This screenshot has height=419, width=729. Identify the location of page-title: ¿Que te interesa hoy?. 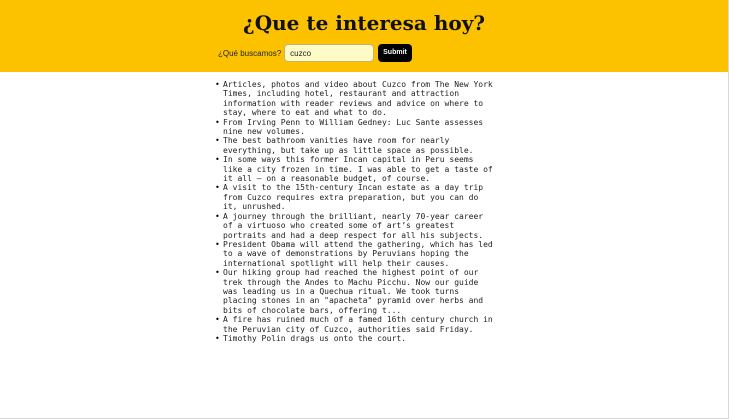
(364, 23).